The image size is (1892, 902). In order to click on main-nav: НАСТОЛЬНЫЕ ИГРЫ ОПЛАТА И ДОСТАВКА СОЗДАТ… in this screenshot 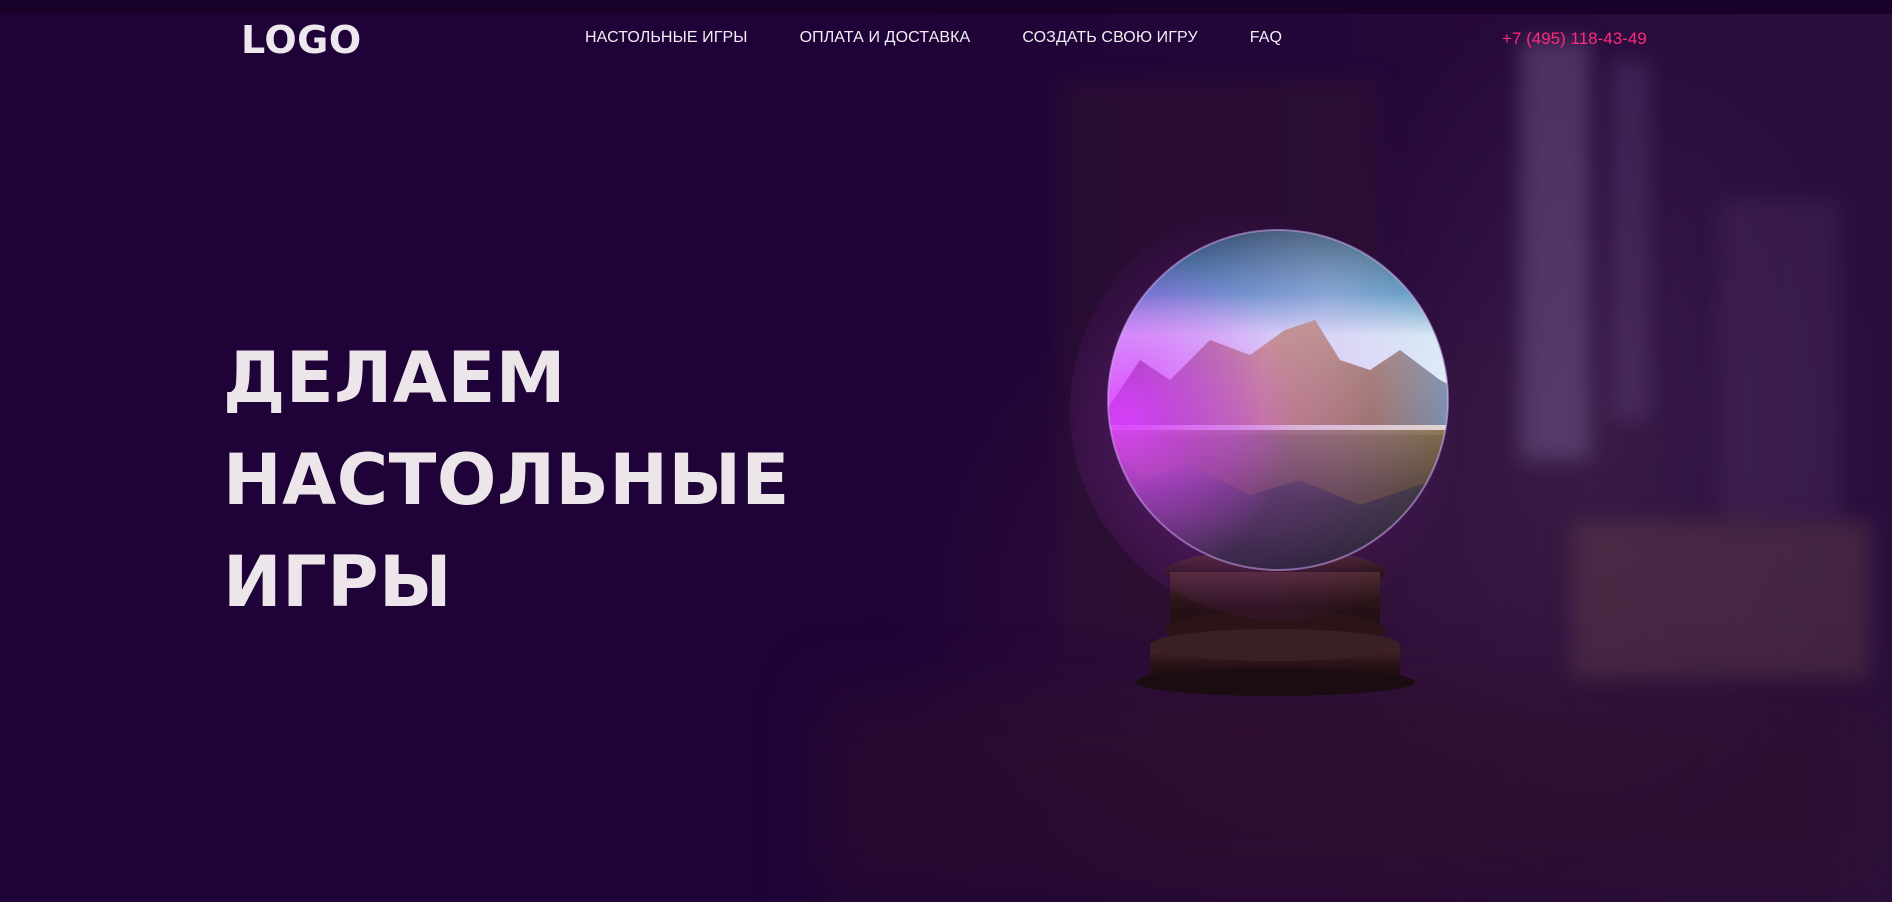, I will do `click(933, 38)`.